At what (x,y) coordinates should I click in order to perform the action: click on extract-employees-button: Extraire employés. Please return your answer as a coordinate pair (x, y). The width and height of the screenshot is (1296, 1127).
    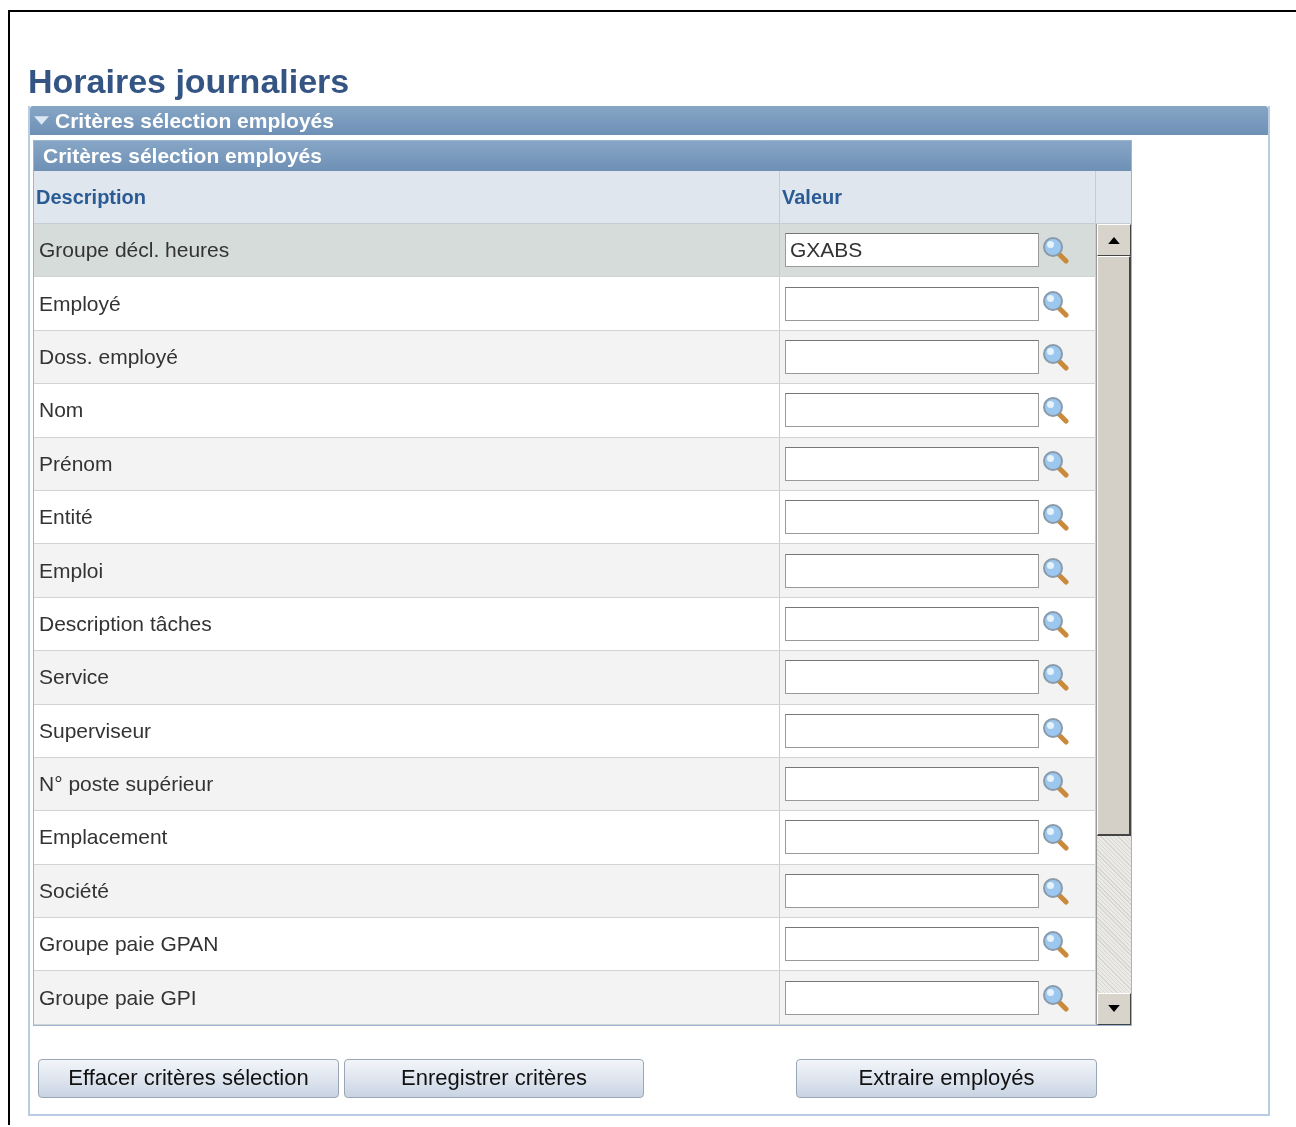
    Looking at the image, I should click on (946, 1078).